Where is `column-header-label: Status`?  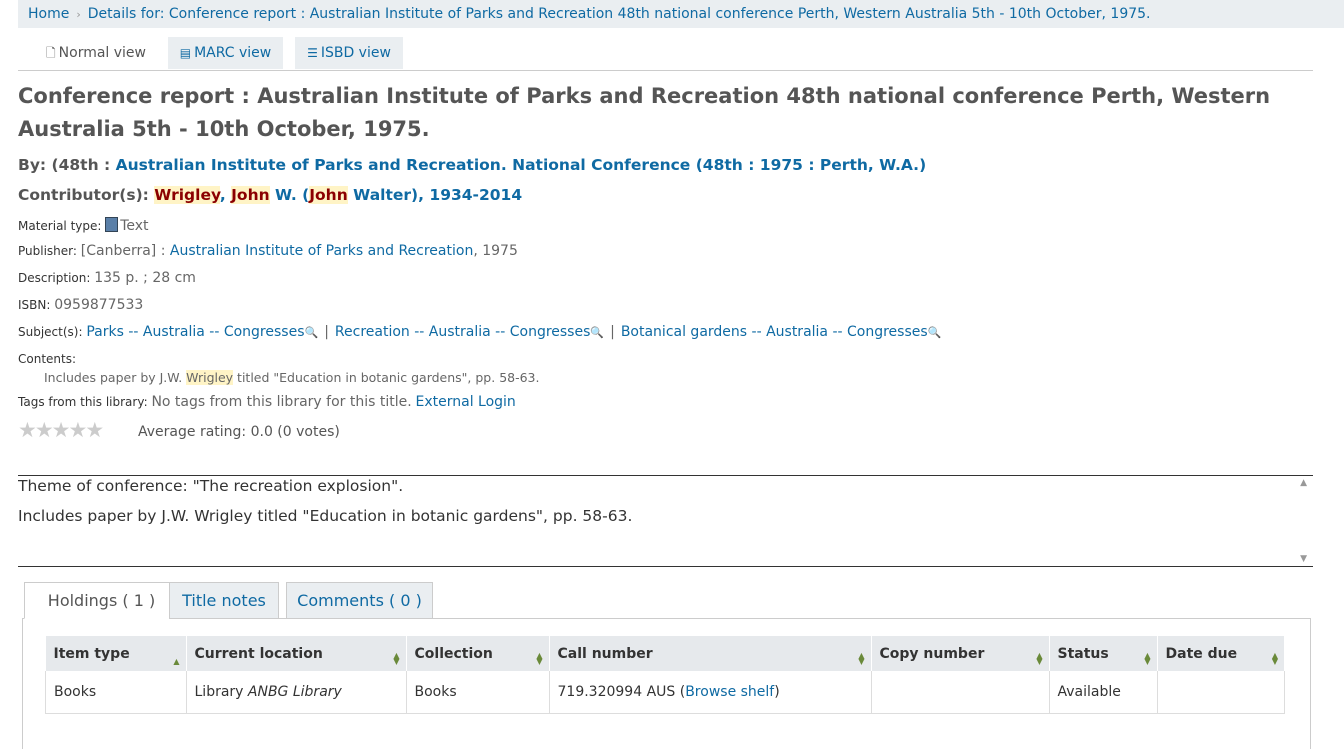
column-header-label: Status is located at coordinates (1083, 653).